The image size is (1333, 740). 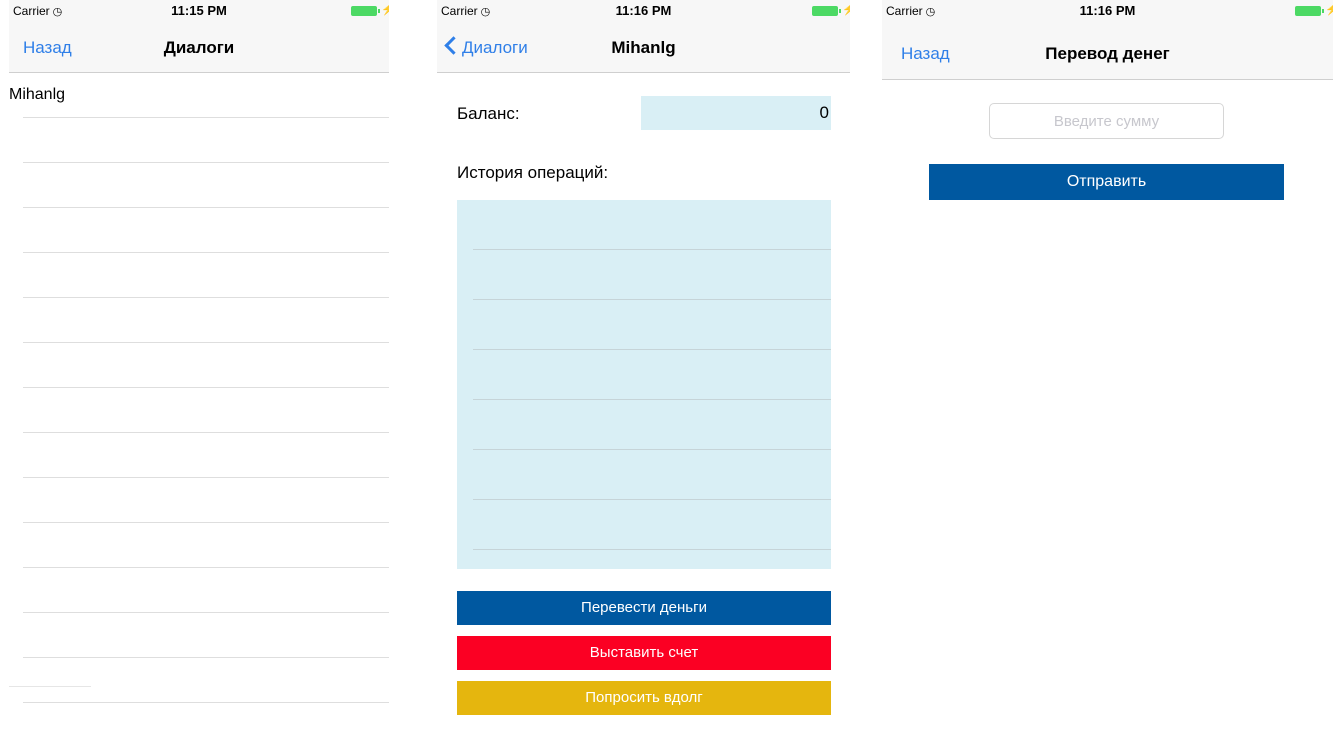 What do you see at coordinates (1106, 182) in the screenshot?
I see `send-button: Отправить` at bounding box center [1106, 182].